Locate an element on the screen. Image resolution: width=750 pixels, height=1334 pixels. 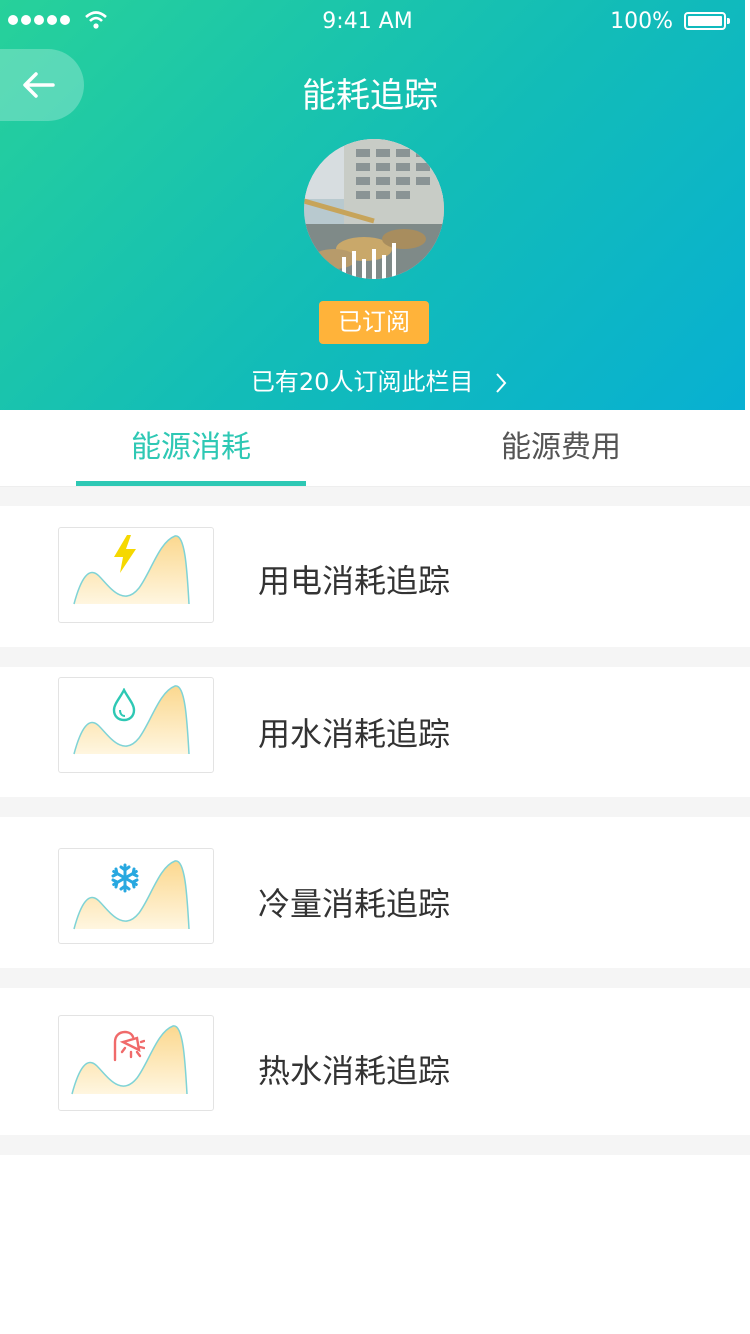
avatar is located at coordinates (374, 209).